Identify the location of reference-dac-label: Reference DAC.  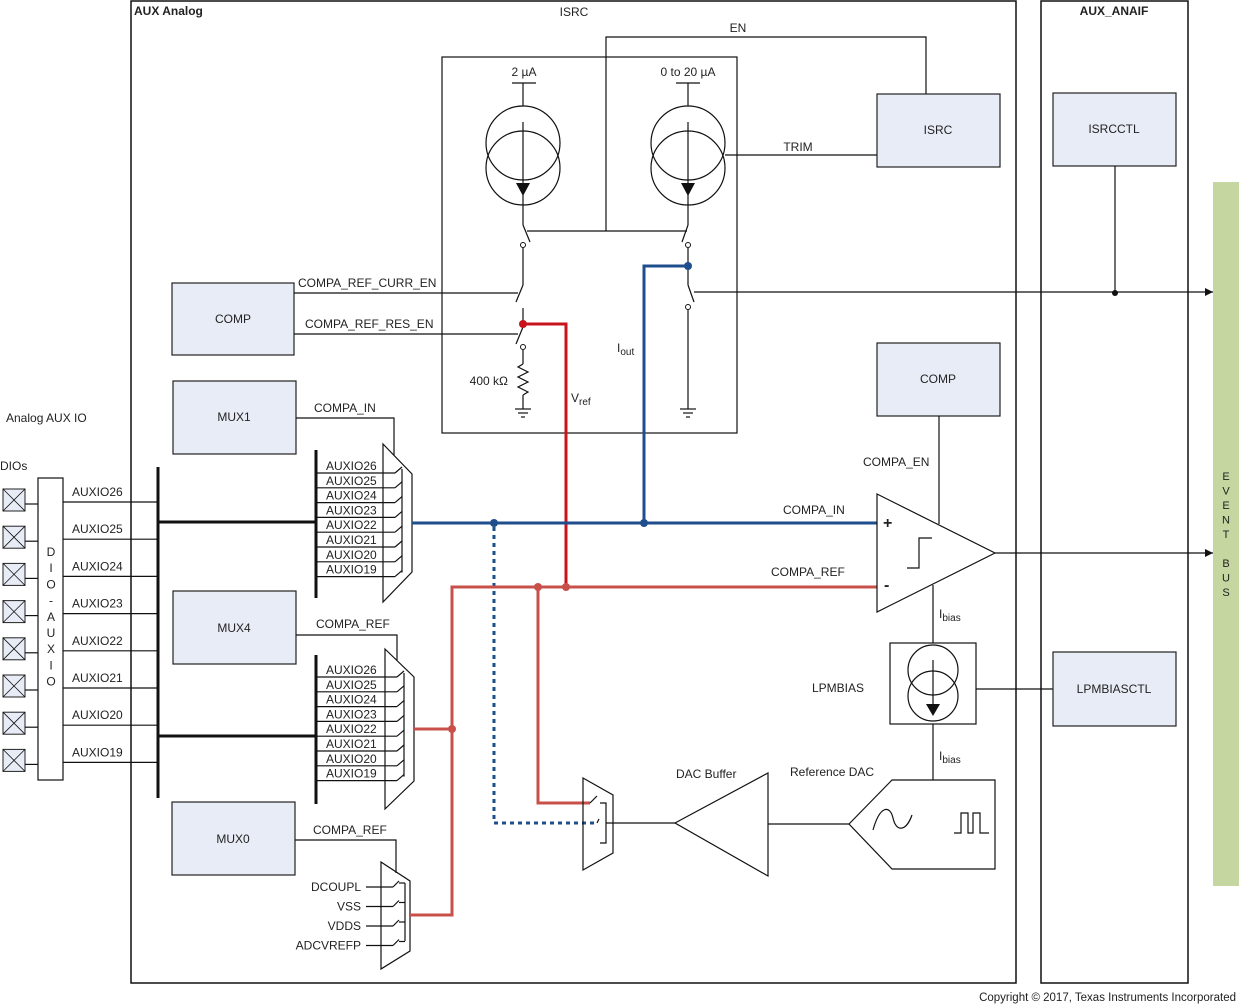
(832, 772).